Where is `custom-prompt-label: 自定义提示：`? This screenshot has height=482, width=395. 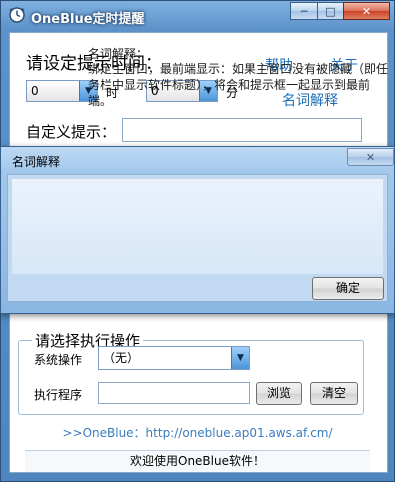 custom-prompt-label: 自定义提示： is located at coordinates (71, 132).